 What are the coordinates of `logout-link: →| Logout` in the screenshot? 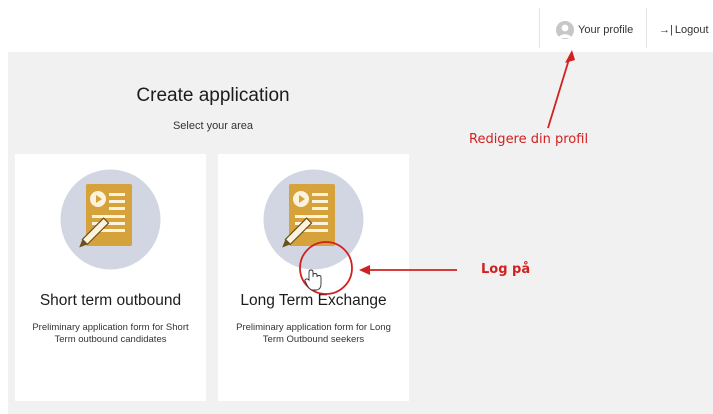 It's located at (684, 30).